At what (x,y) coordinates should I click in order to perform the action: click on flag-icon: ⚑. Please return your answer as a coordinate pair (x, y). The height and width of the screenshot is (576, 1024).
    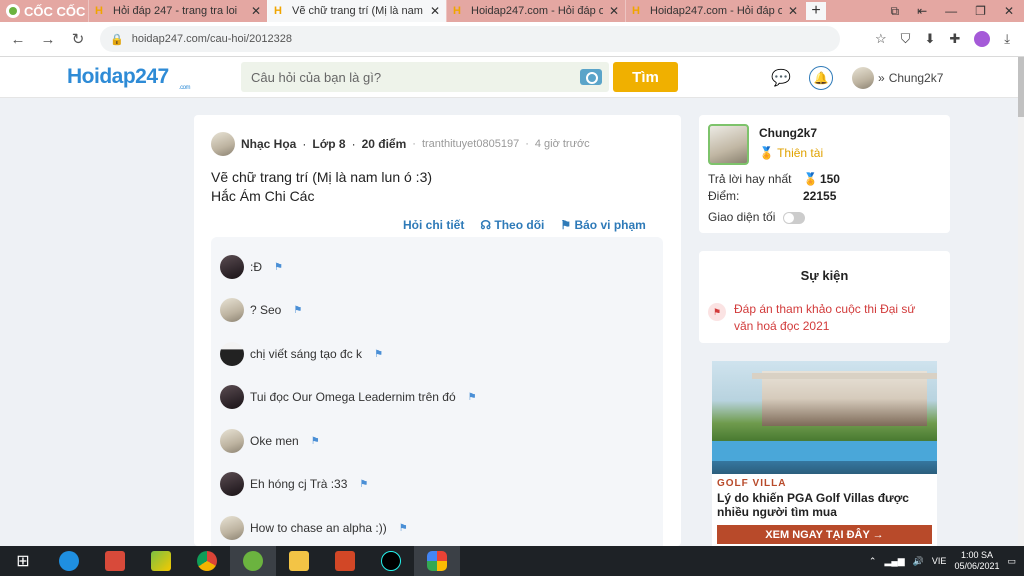
    Looking at the image, I should click on (566, 225).